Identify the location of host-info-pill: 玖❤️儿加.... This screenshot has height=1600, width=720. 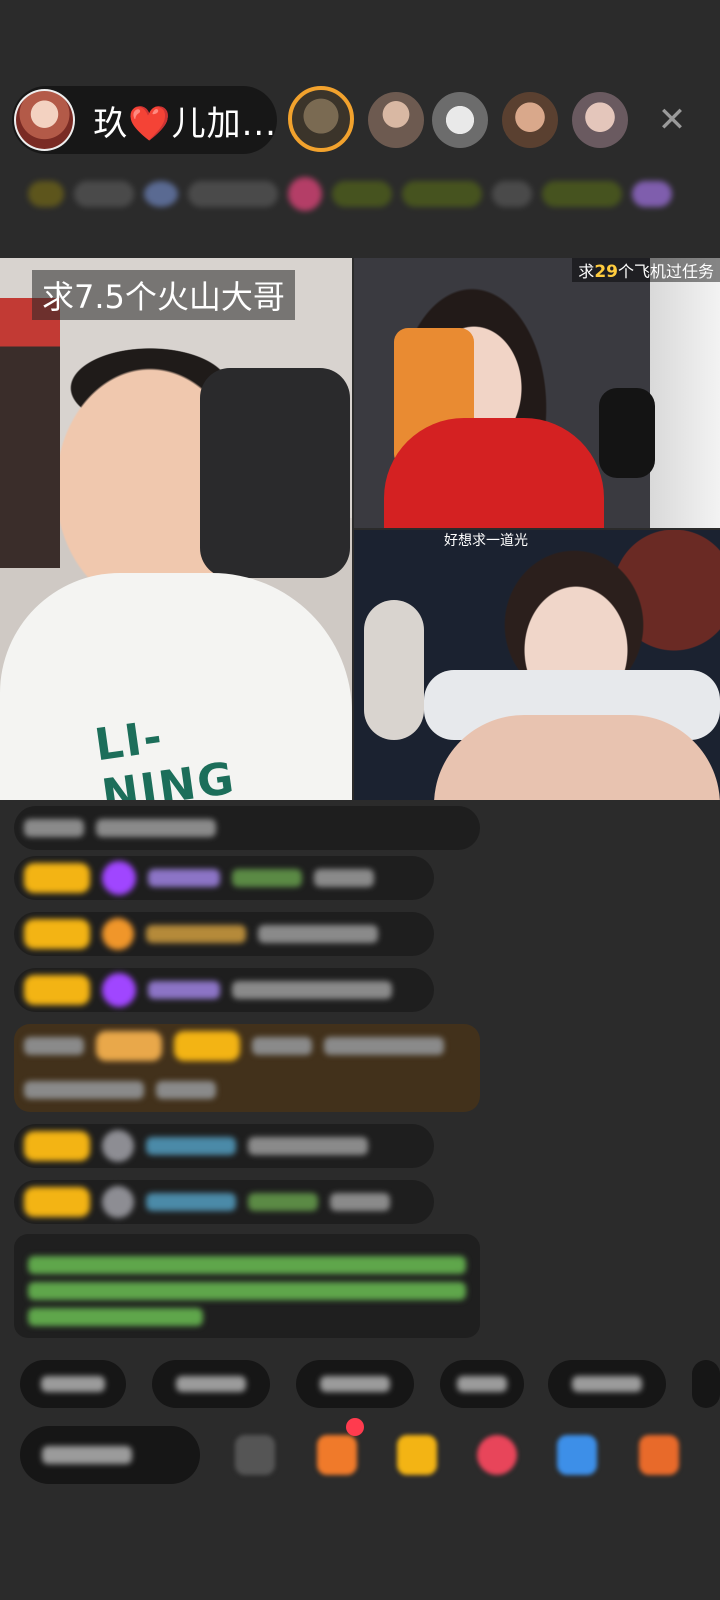
(144, 120).